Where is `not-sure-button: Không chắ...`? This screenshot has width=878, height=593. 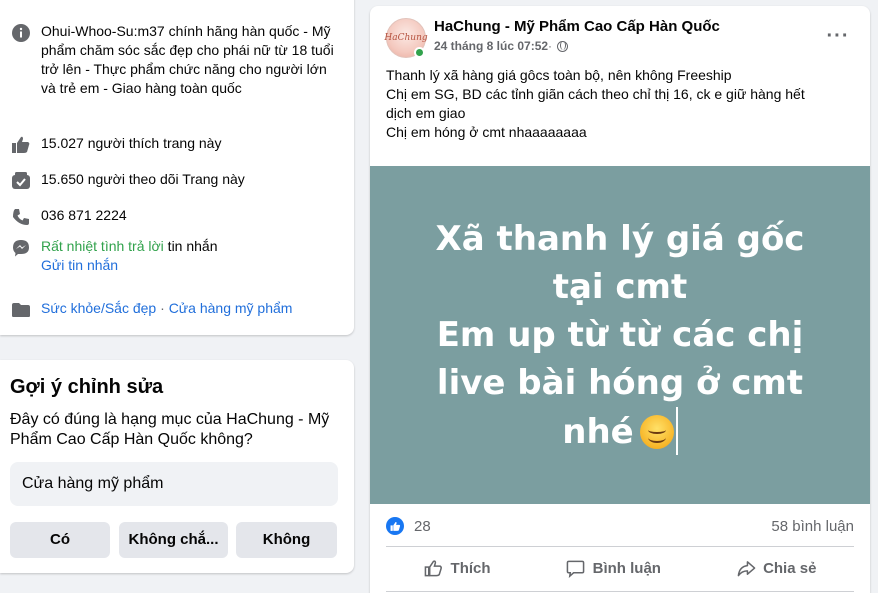 not-sure-button: Không chắ... is located at coordinates (173, 540).